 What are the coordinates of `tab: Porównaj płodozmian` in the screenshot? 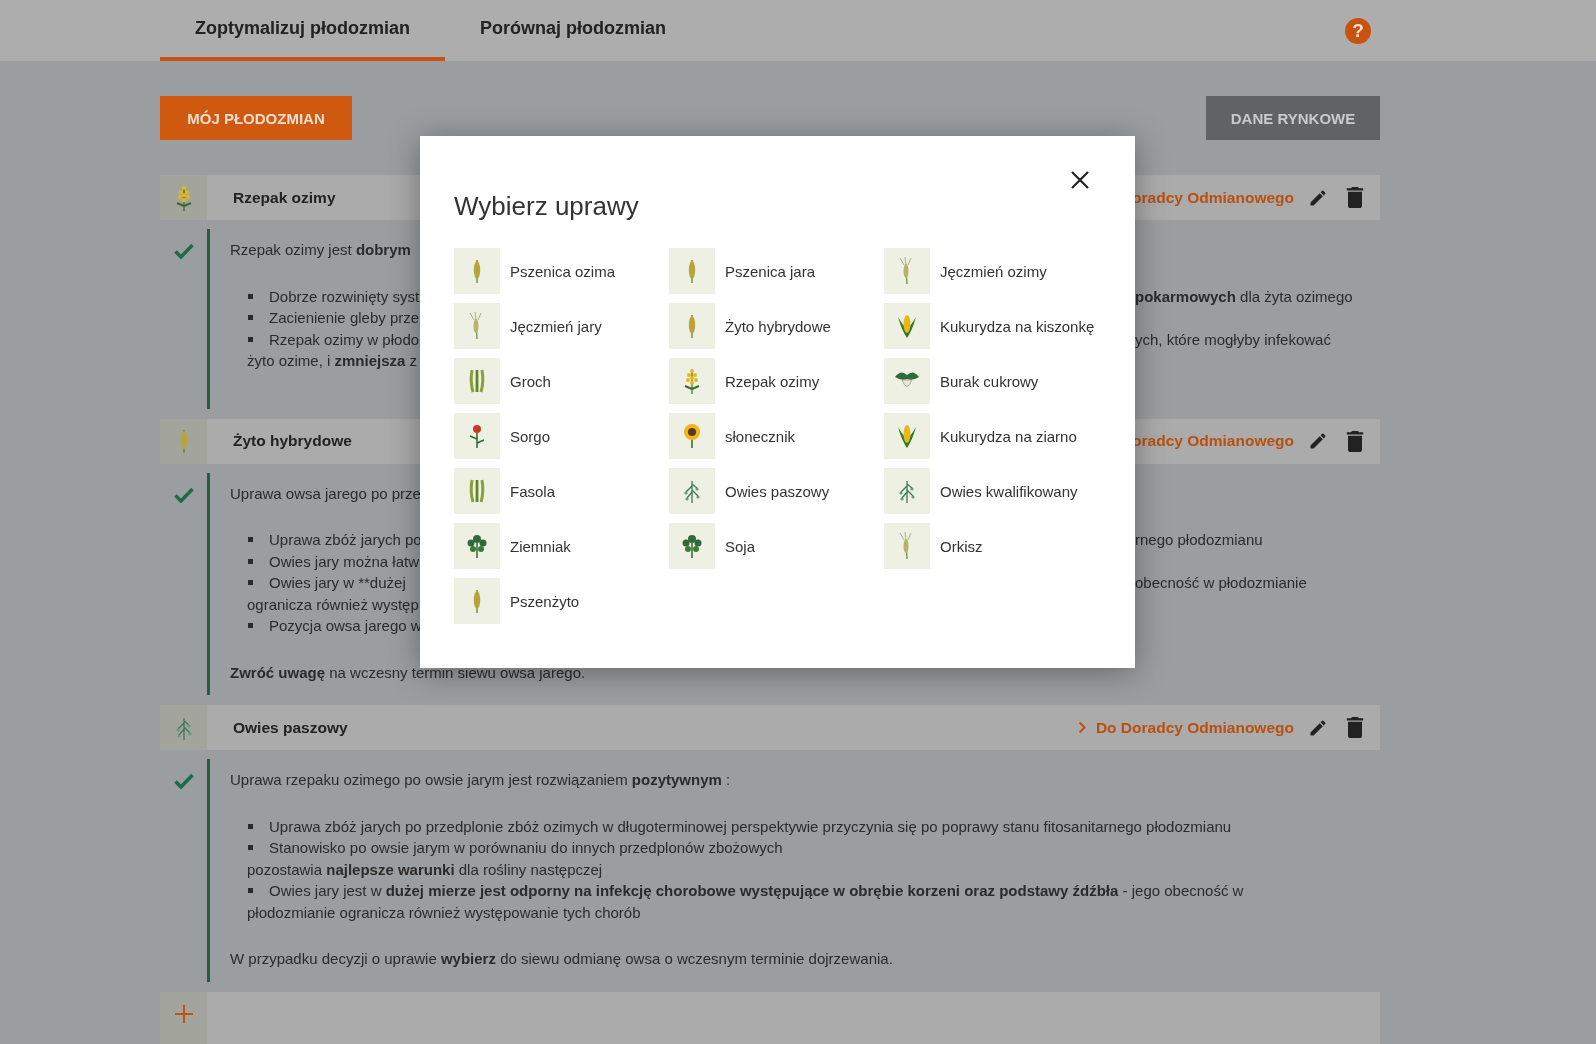 It's located at (573, 30).